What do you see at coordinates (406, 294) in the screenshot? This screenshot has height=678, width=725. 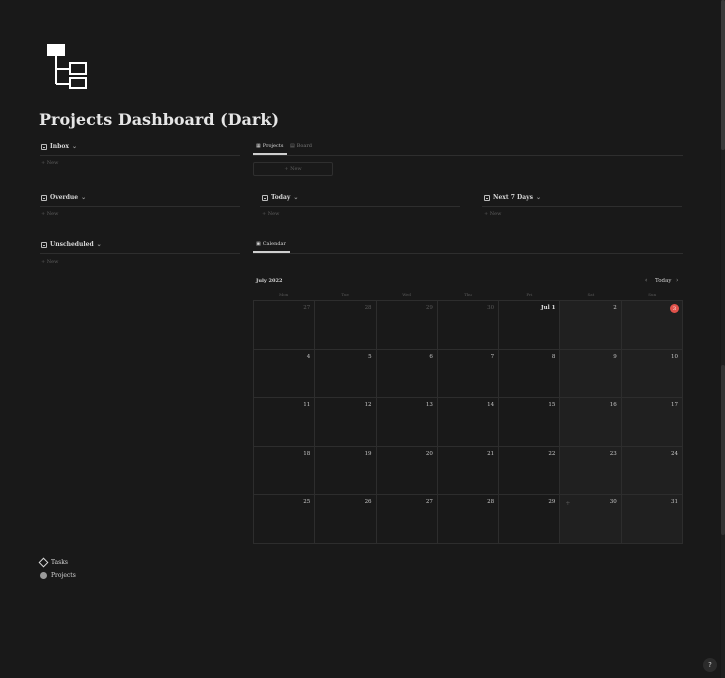 I see `weekday-label: Wed` at bounding box center [406, 294].